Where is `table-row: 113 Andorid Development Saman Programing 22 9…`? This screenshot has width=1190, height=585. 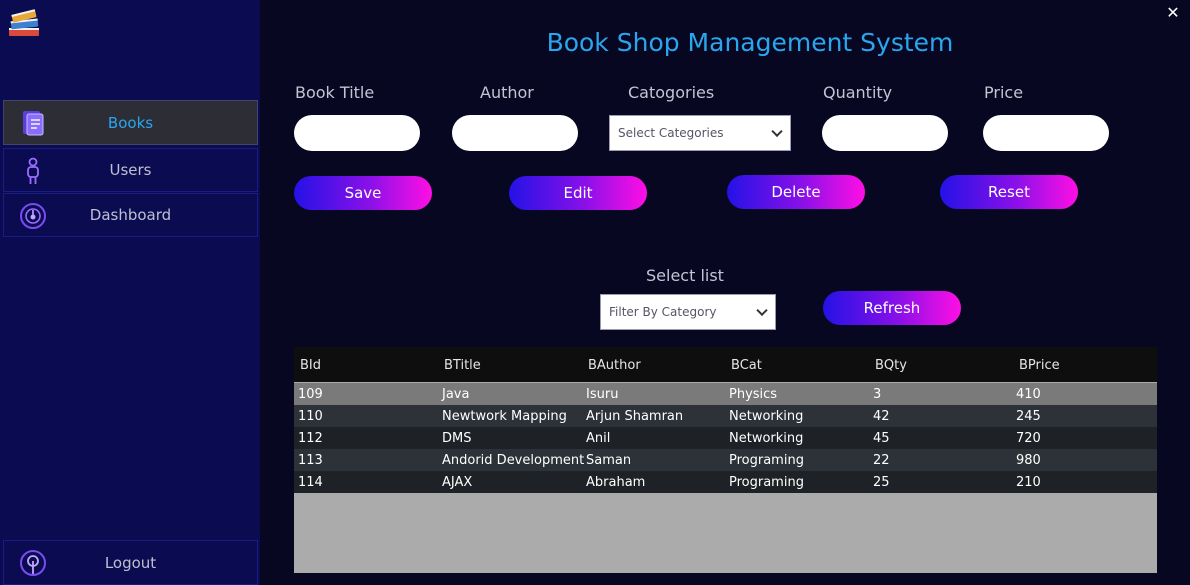 table-row: 113 Andorid Development Saman Programing 22 9… is located at coordinates (725, 460).